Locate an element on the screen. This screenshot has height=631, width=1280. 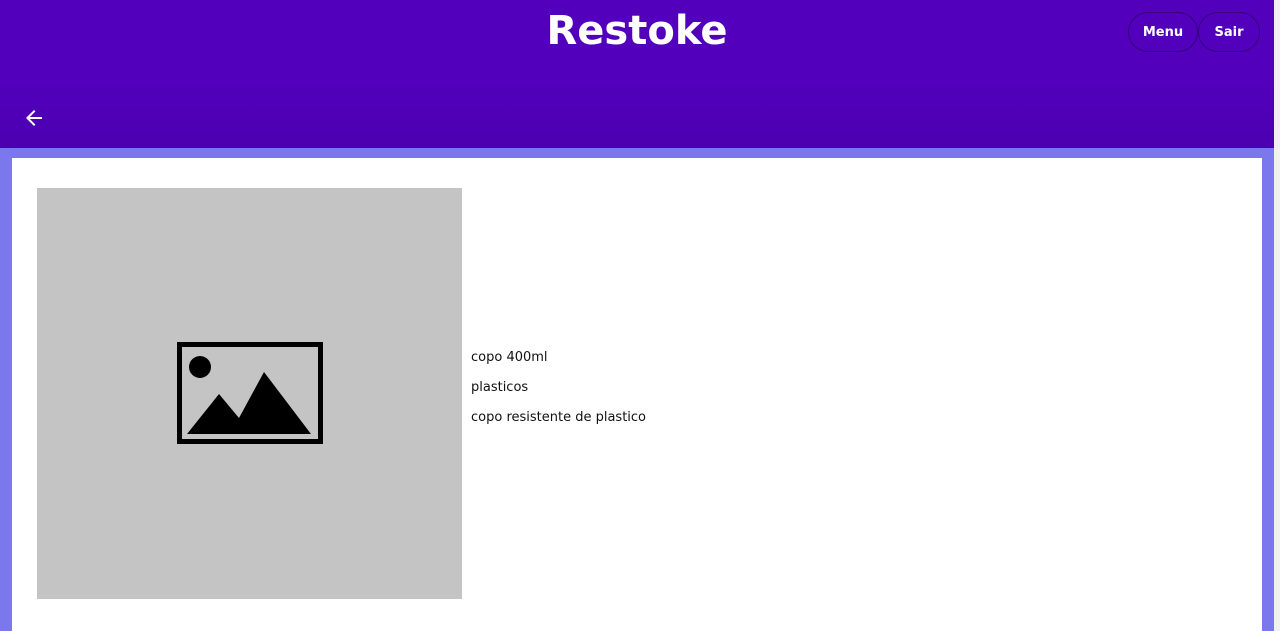
page-scrollbar is located at coordinates (1277, 315).